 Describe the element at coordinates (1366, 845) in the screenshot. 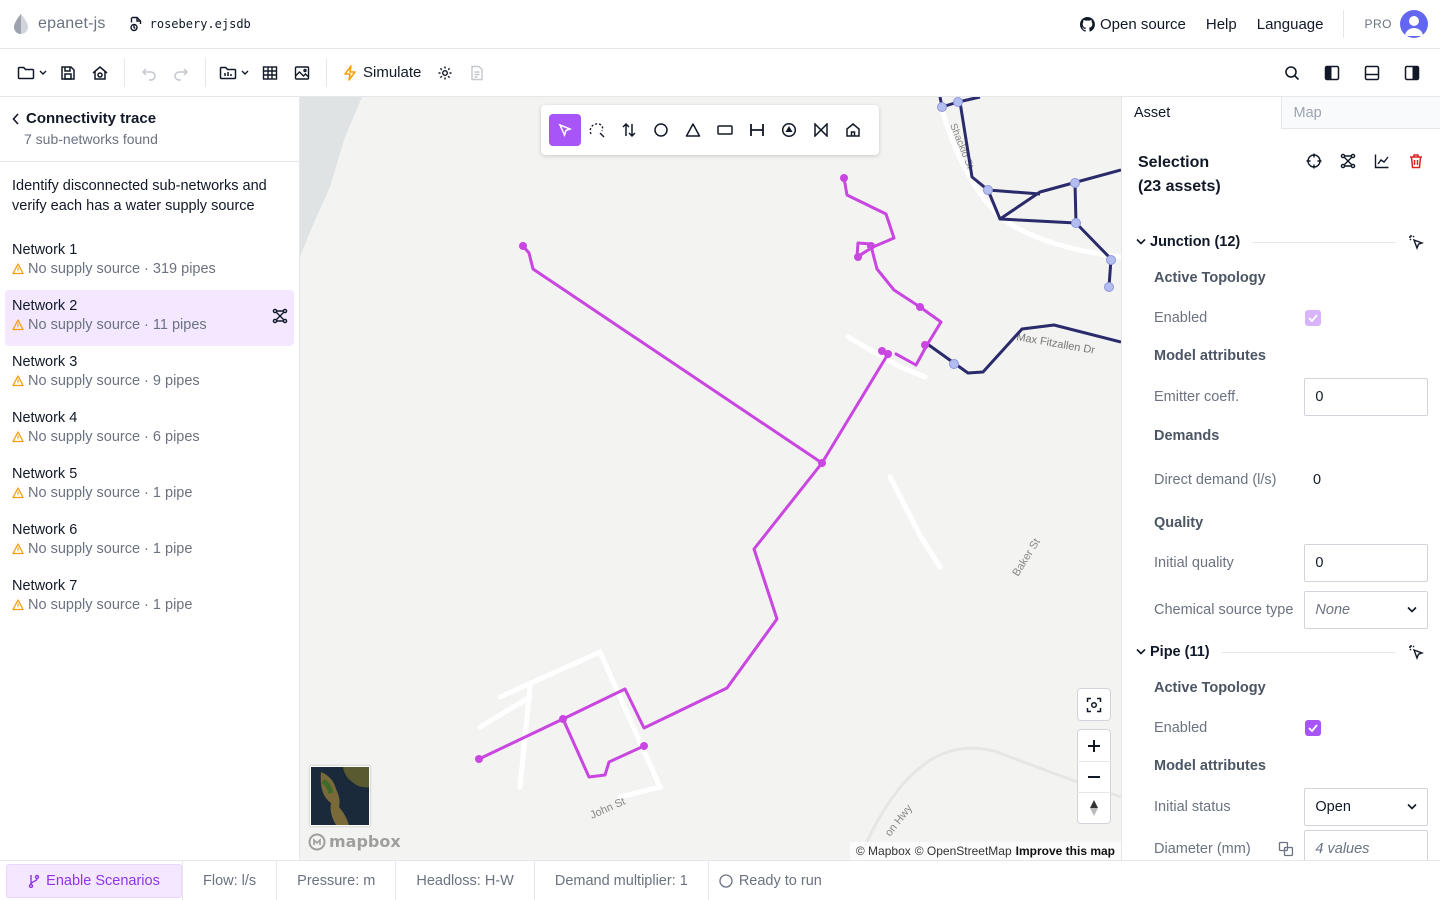

I see `diameter-input: 4 values` at that location.